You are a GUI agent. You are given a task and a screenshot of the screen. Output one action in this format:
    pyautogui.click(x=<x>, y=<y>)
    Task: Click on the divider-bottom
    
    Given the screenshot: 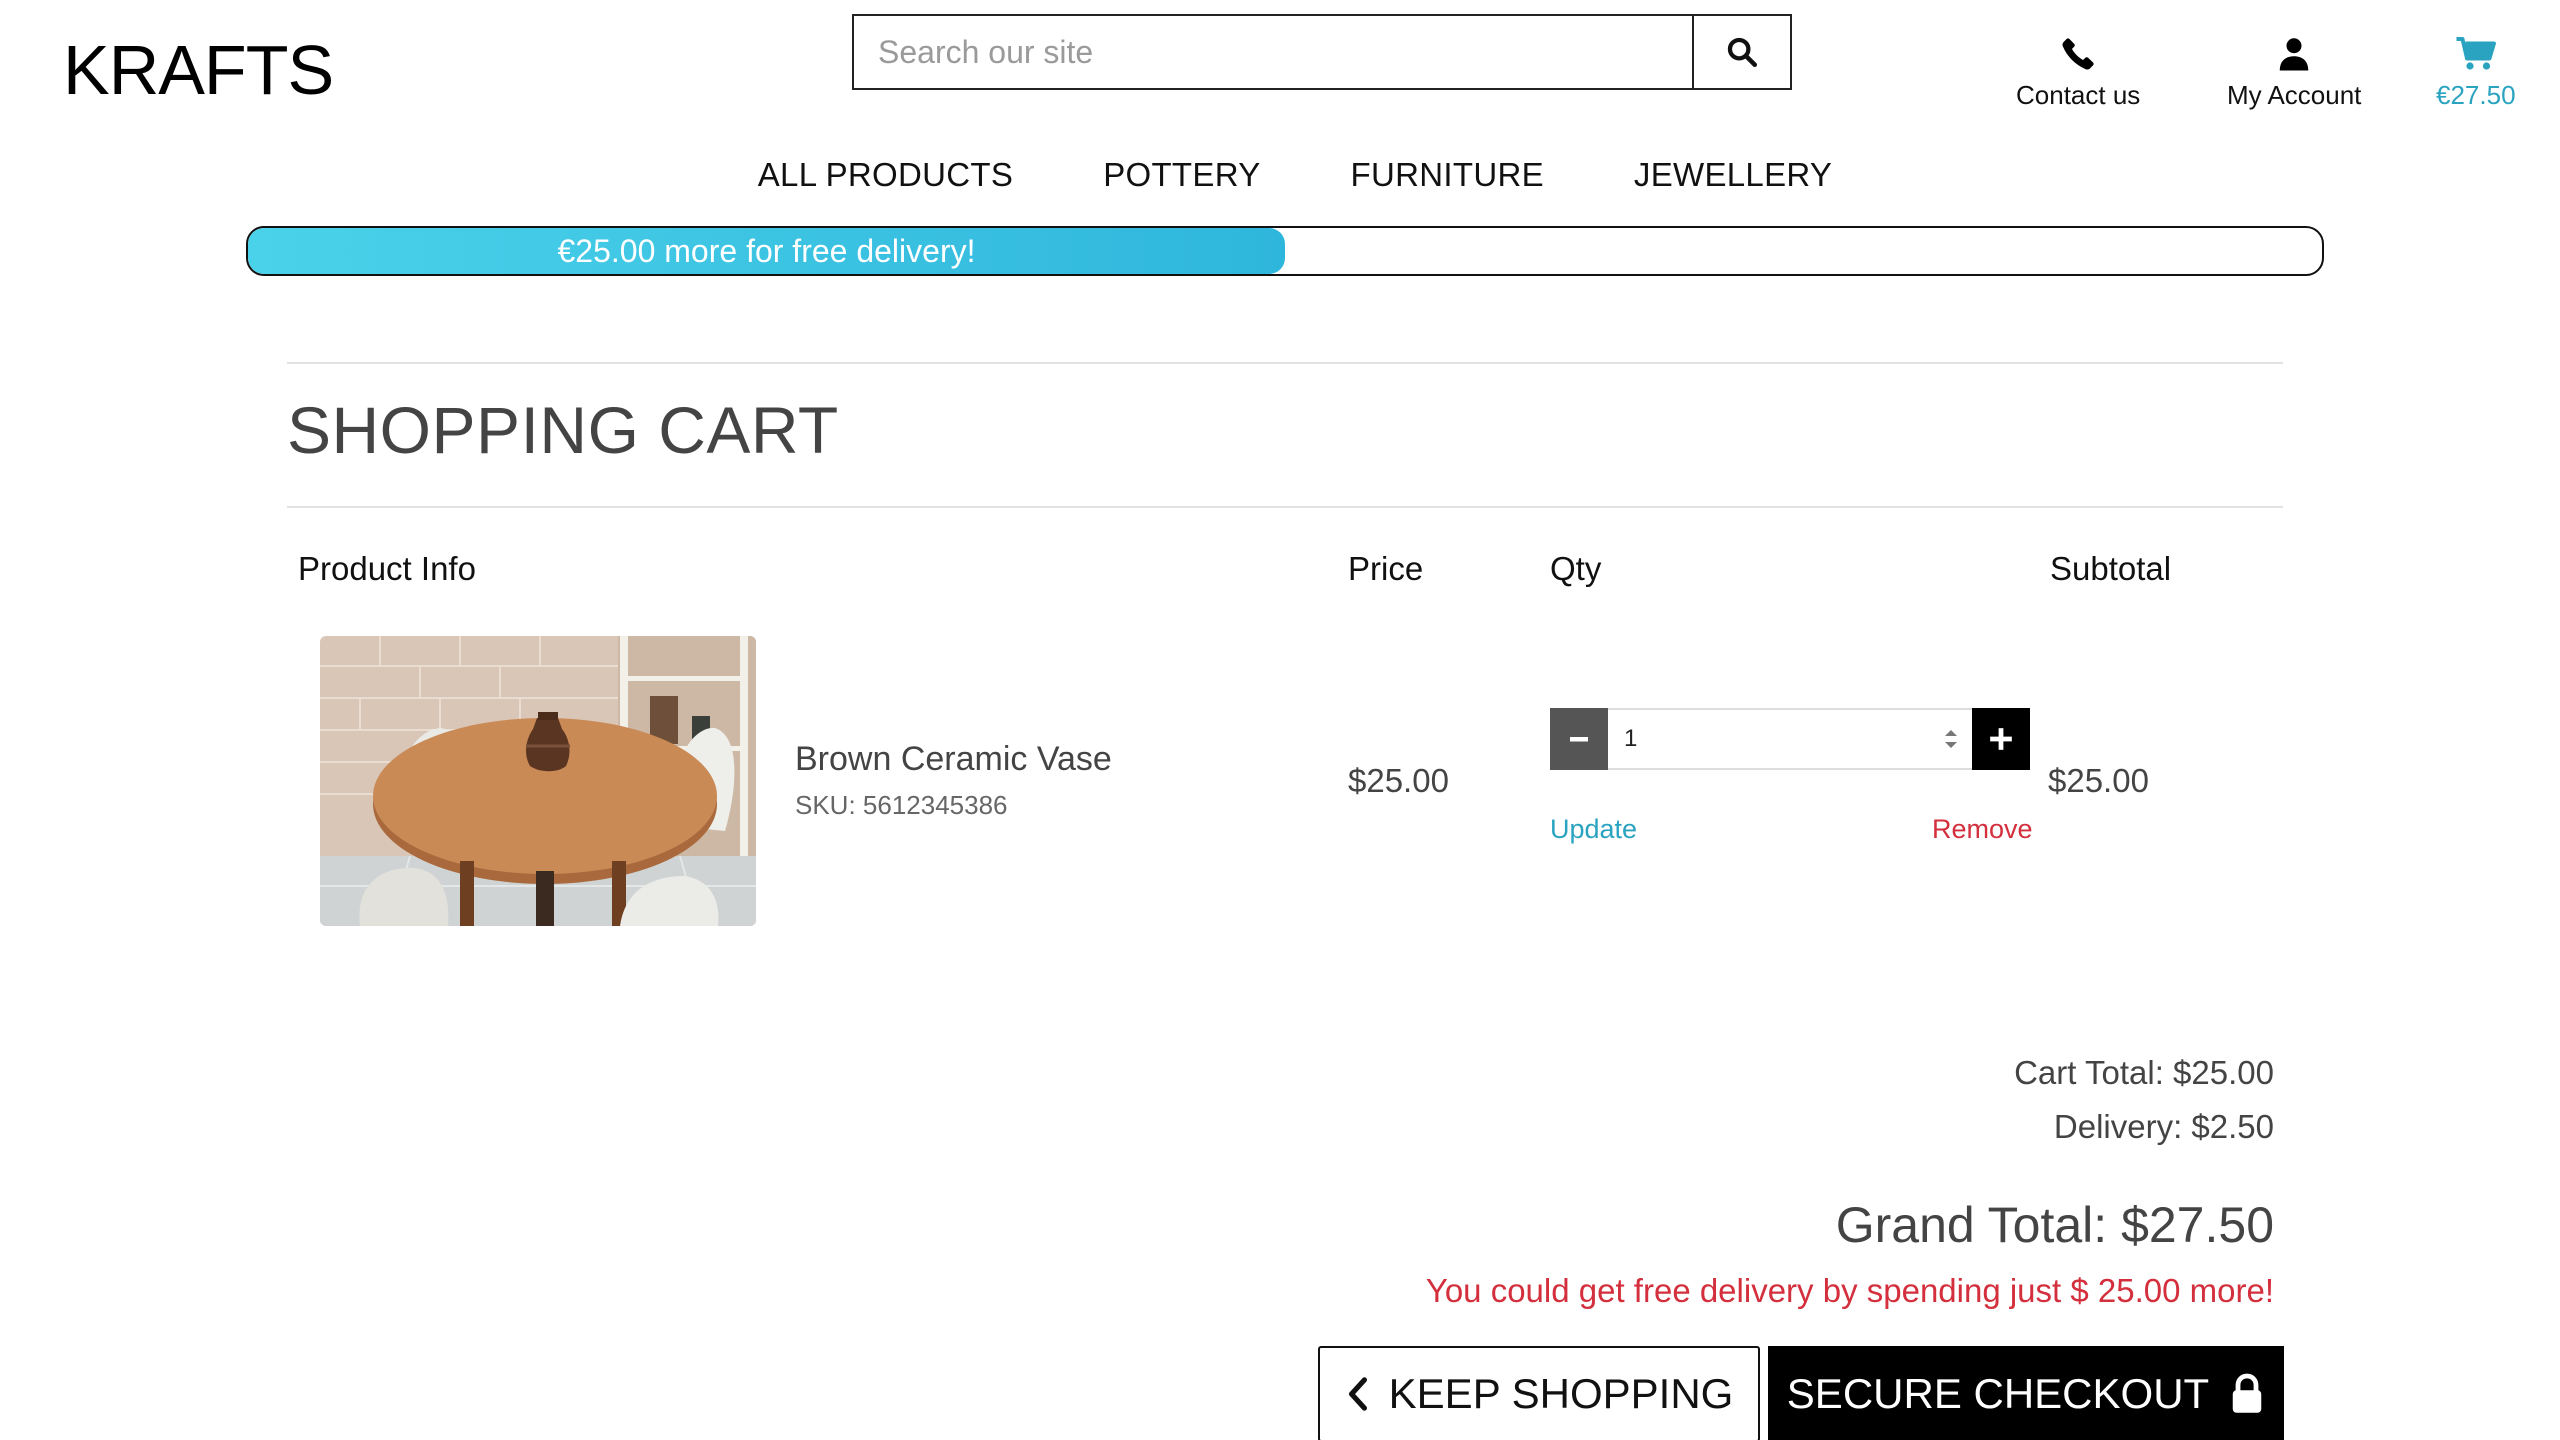 What is the action you would take?
    pyautogui.click(x=1285, y=507)
    